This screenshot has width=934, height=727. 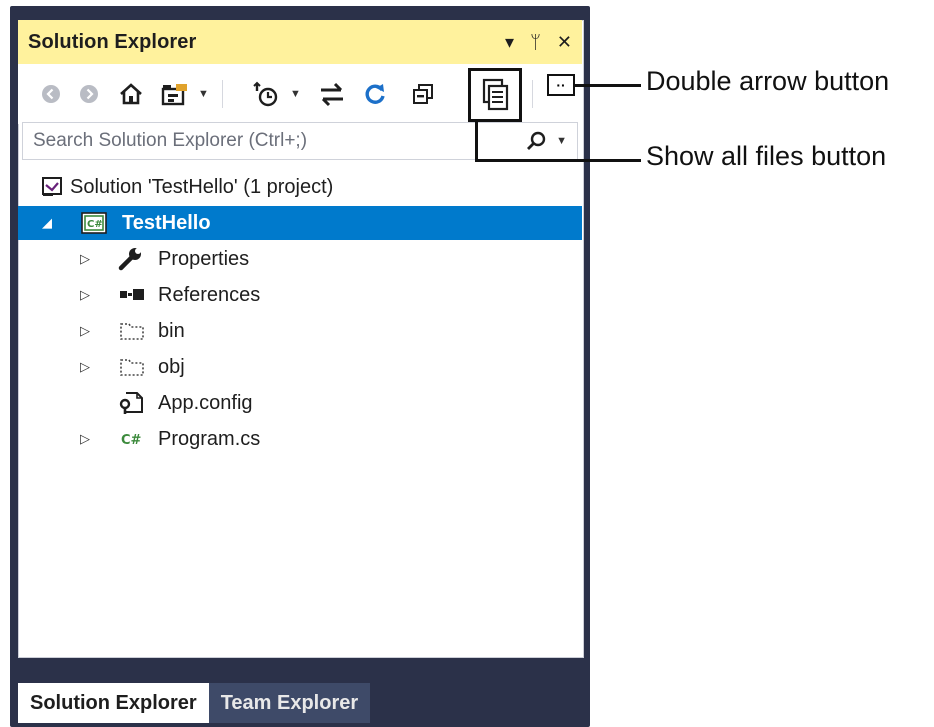 I want to click on refresh-icon, so click(x=375, y=94).